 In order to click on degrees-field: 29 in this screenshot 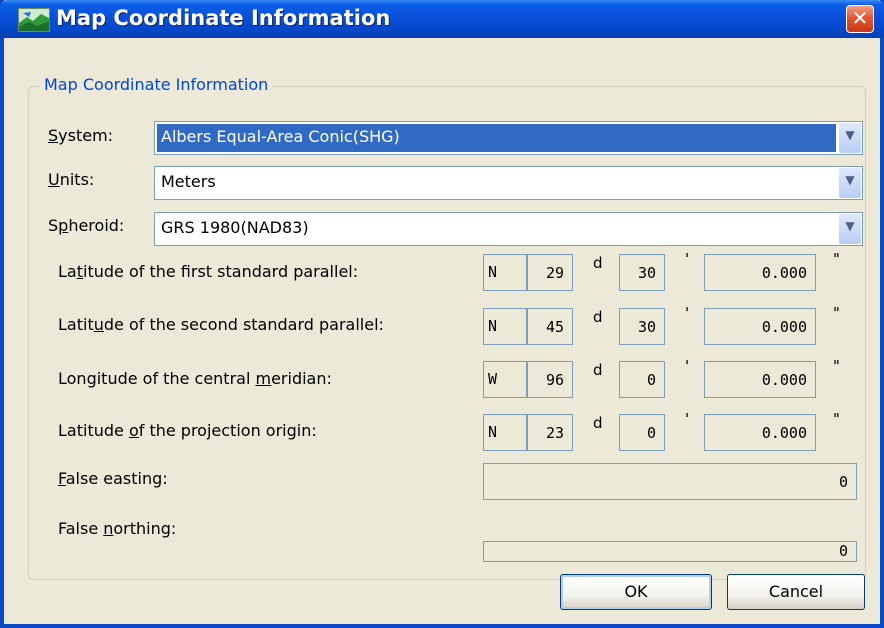, I will do `click(550, 272)`.